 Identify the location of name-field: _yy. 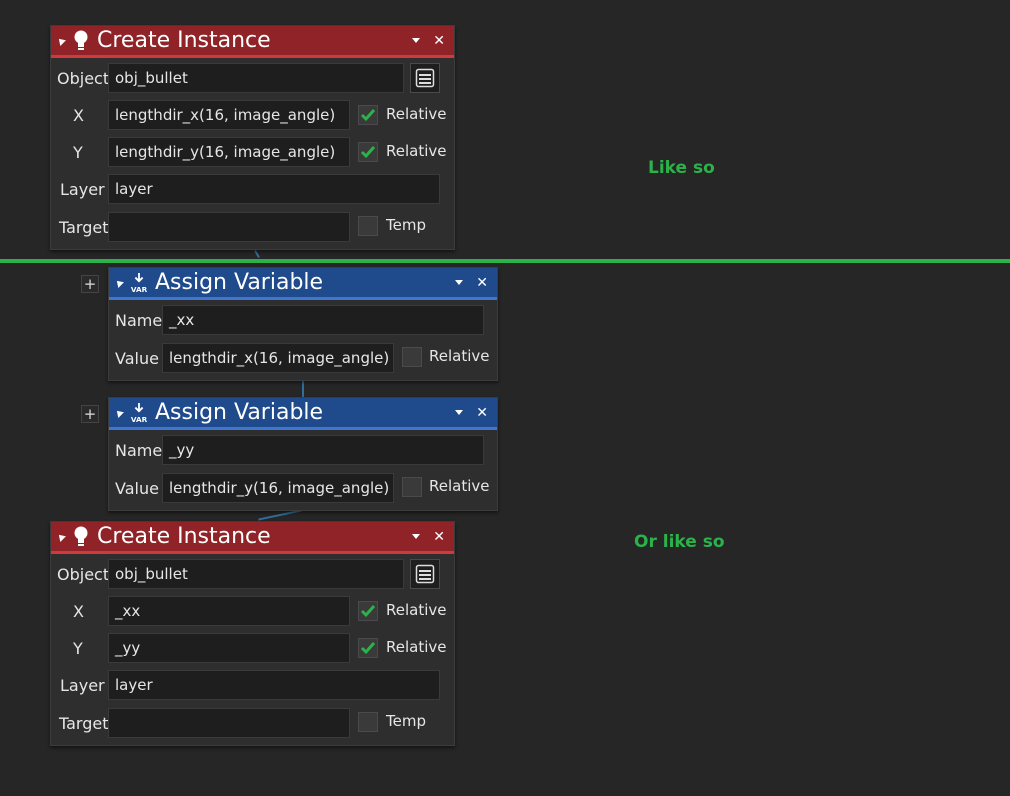
(323, 450).